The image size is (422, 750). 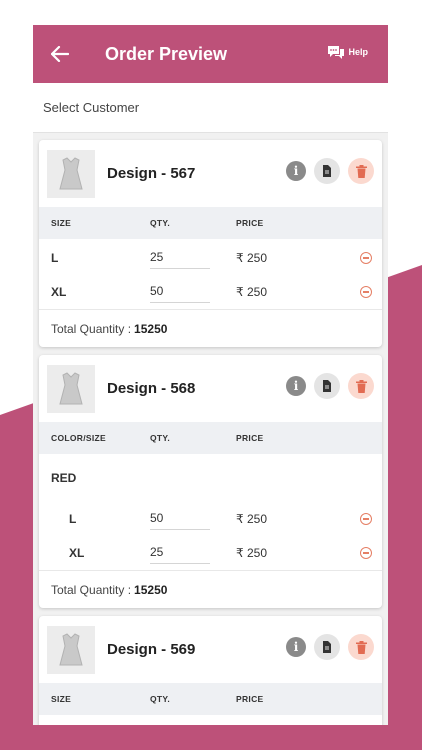 I want to click on design-name: Design - 568, so click(x=151, y=388).